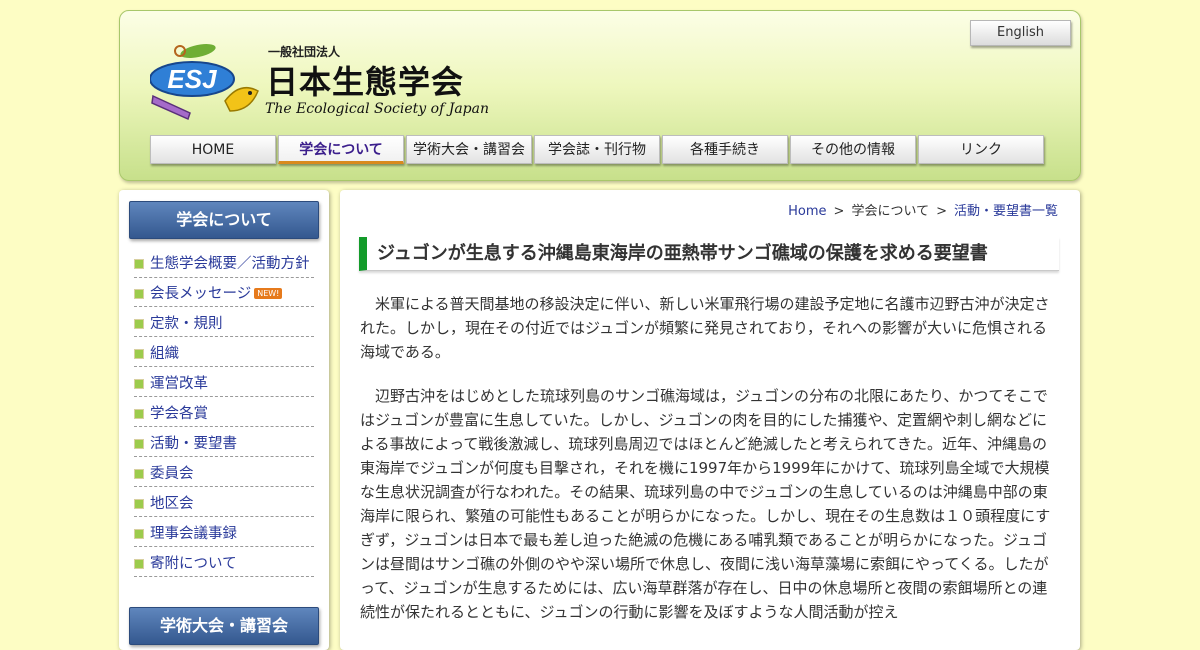 The height and width of the screenshot is (650, 1200). I want to click on sidebar-item-reform: 運営改革, so click(224, 385).